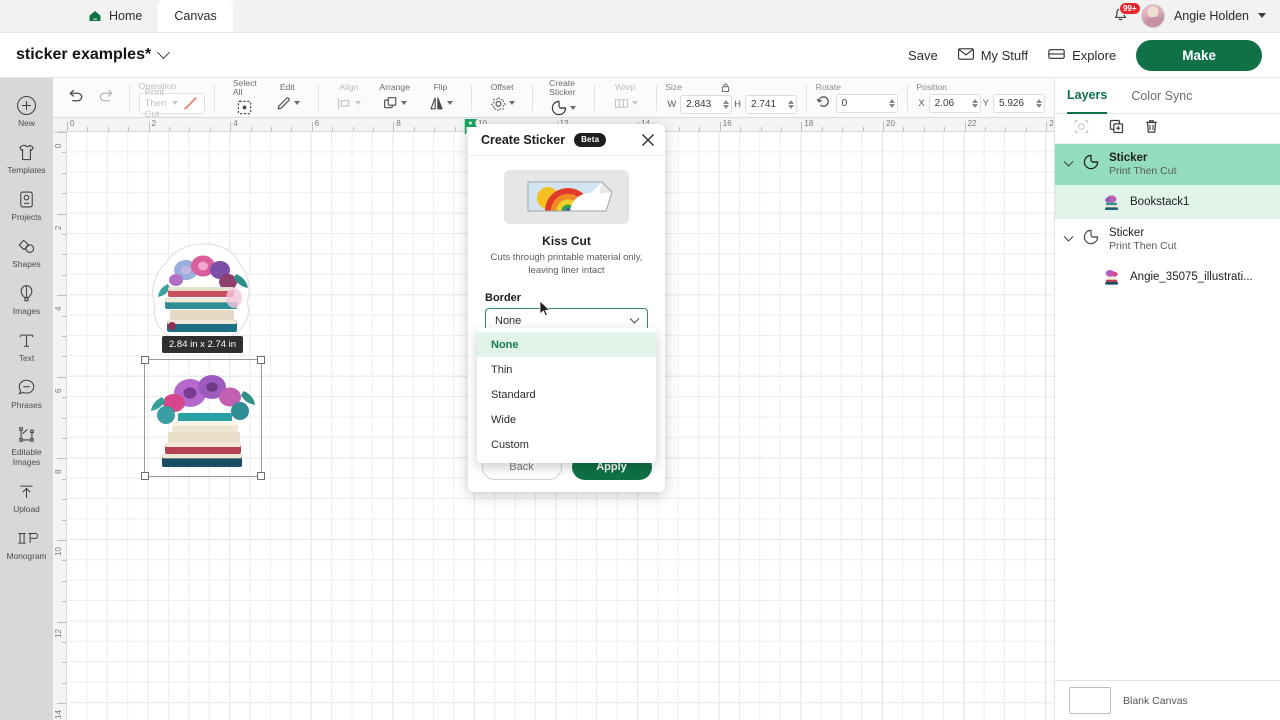  Describe the element at coordinates (1019, 103) in the screenshot. I see `y-input: 5.926` at that location.